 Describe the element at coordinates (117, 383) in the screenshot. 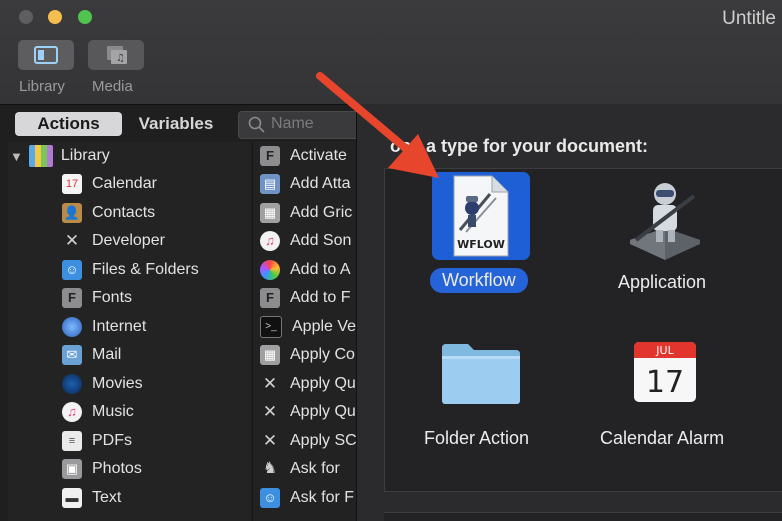

I see `library-item-label: Movies` at that location.